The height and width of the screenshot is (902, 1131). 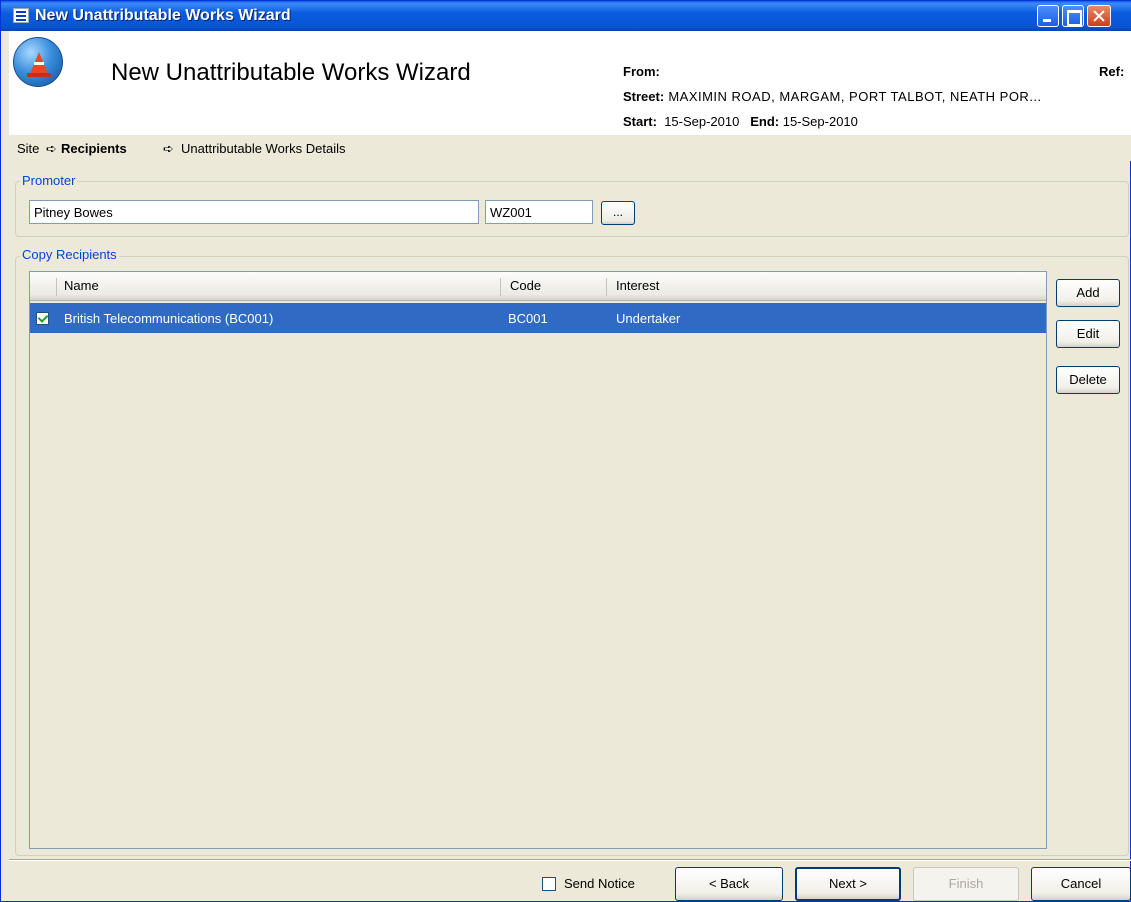 What do you see at coordinates (820, 121) in the screenshot?
I see `end-value: 15-Sep-2010` at bounding box center [820, 121].